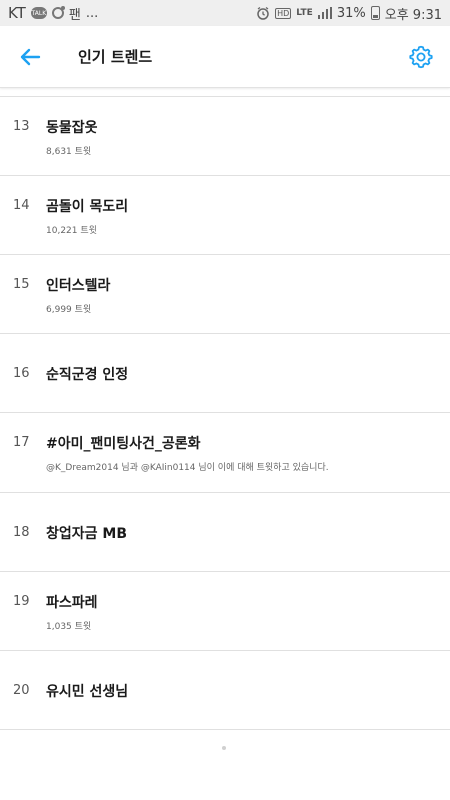 This screenshot has height=800, width=450. Describe the element at coordinates (263, 13) in the screenshot. I see `alarm-icon` at that location.